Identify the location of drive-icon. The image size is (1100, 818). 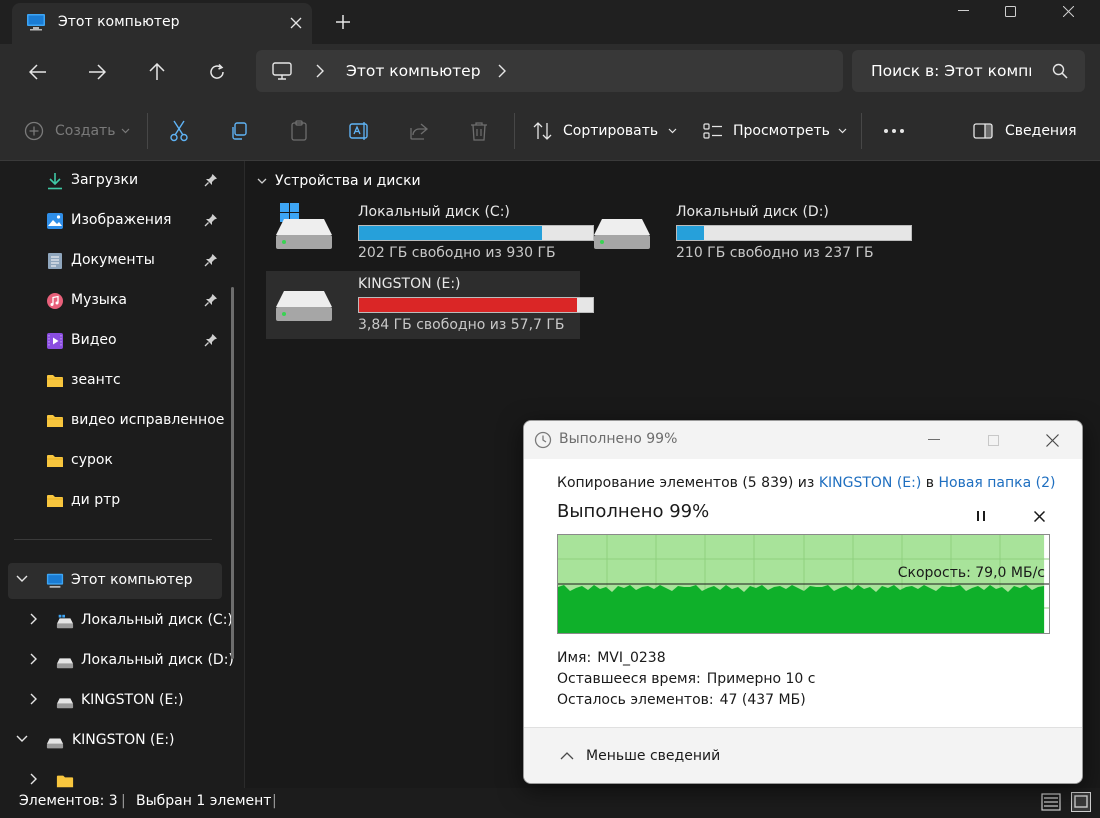
(65, 703).